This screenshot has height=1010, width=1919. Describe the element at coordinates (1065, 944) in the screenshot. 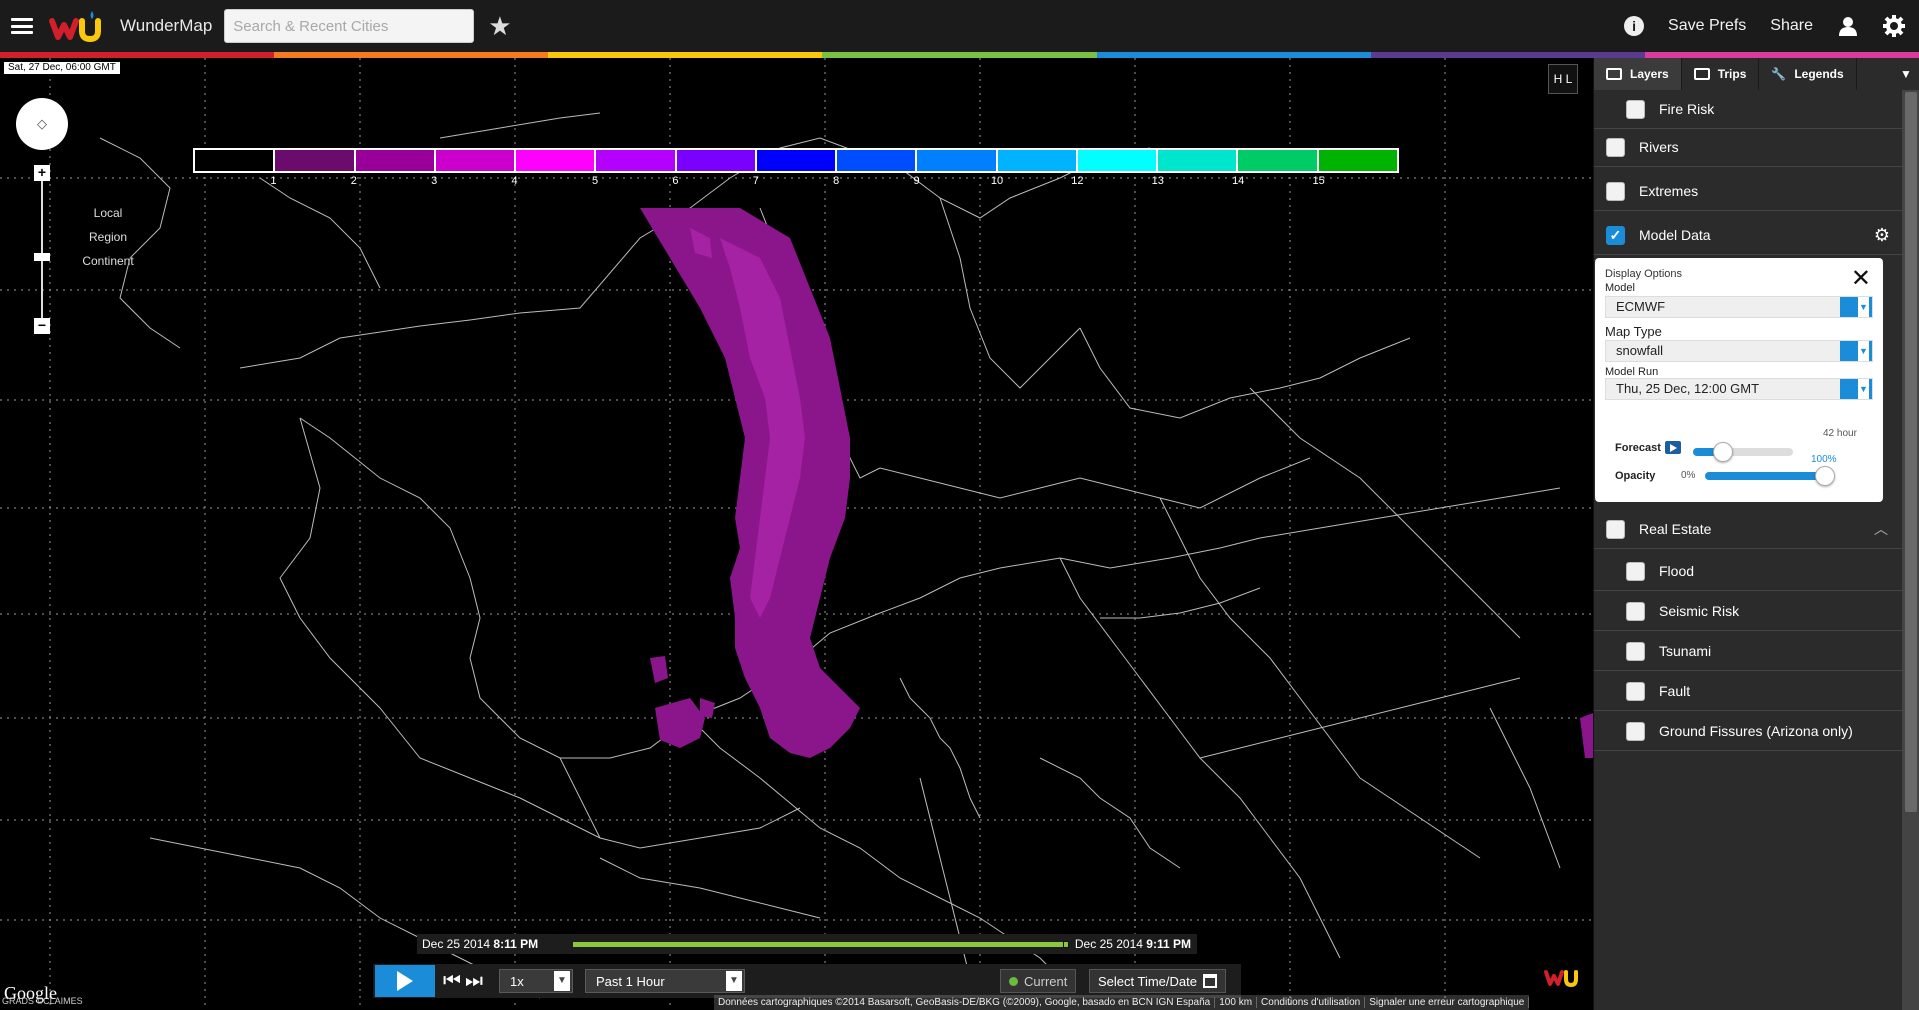

I see `timeline-thumb` at that location.